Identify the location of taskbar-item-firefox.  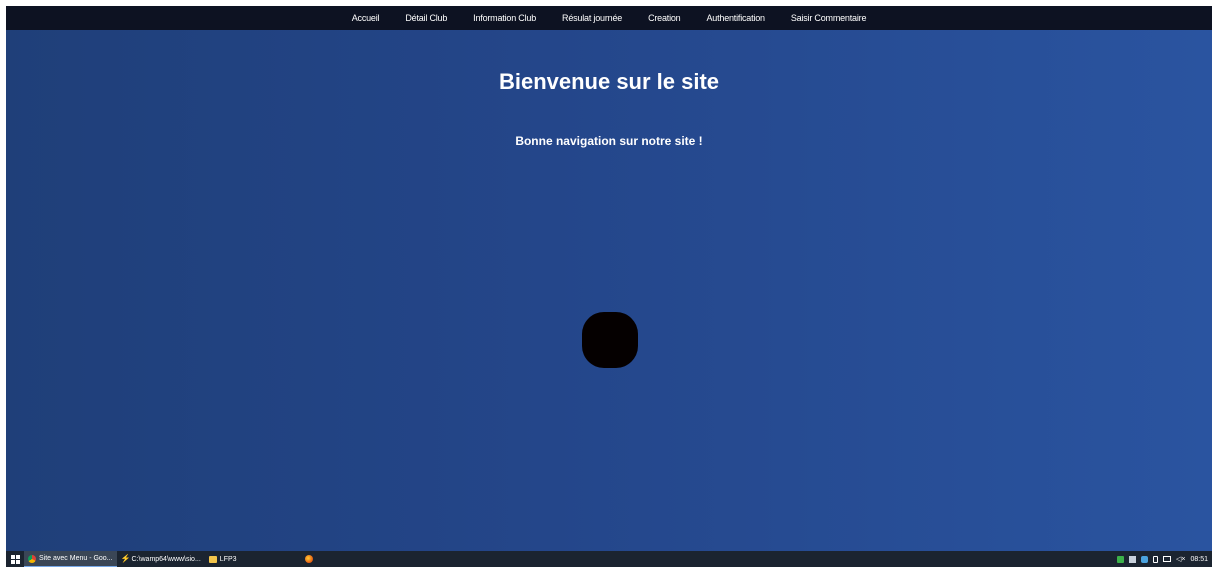
(309, 559).